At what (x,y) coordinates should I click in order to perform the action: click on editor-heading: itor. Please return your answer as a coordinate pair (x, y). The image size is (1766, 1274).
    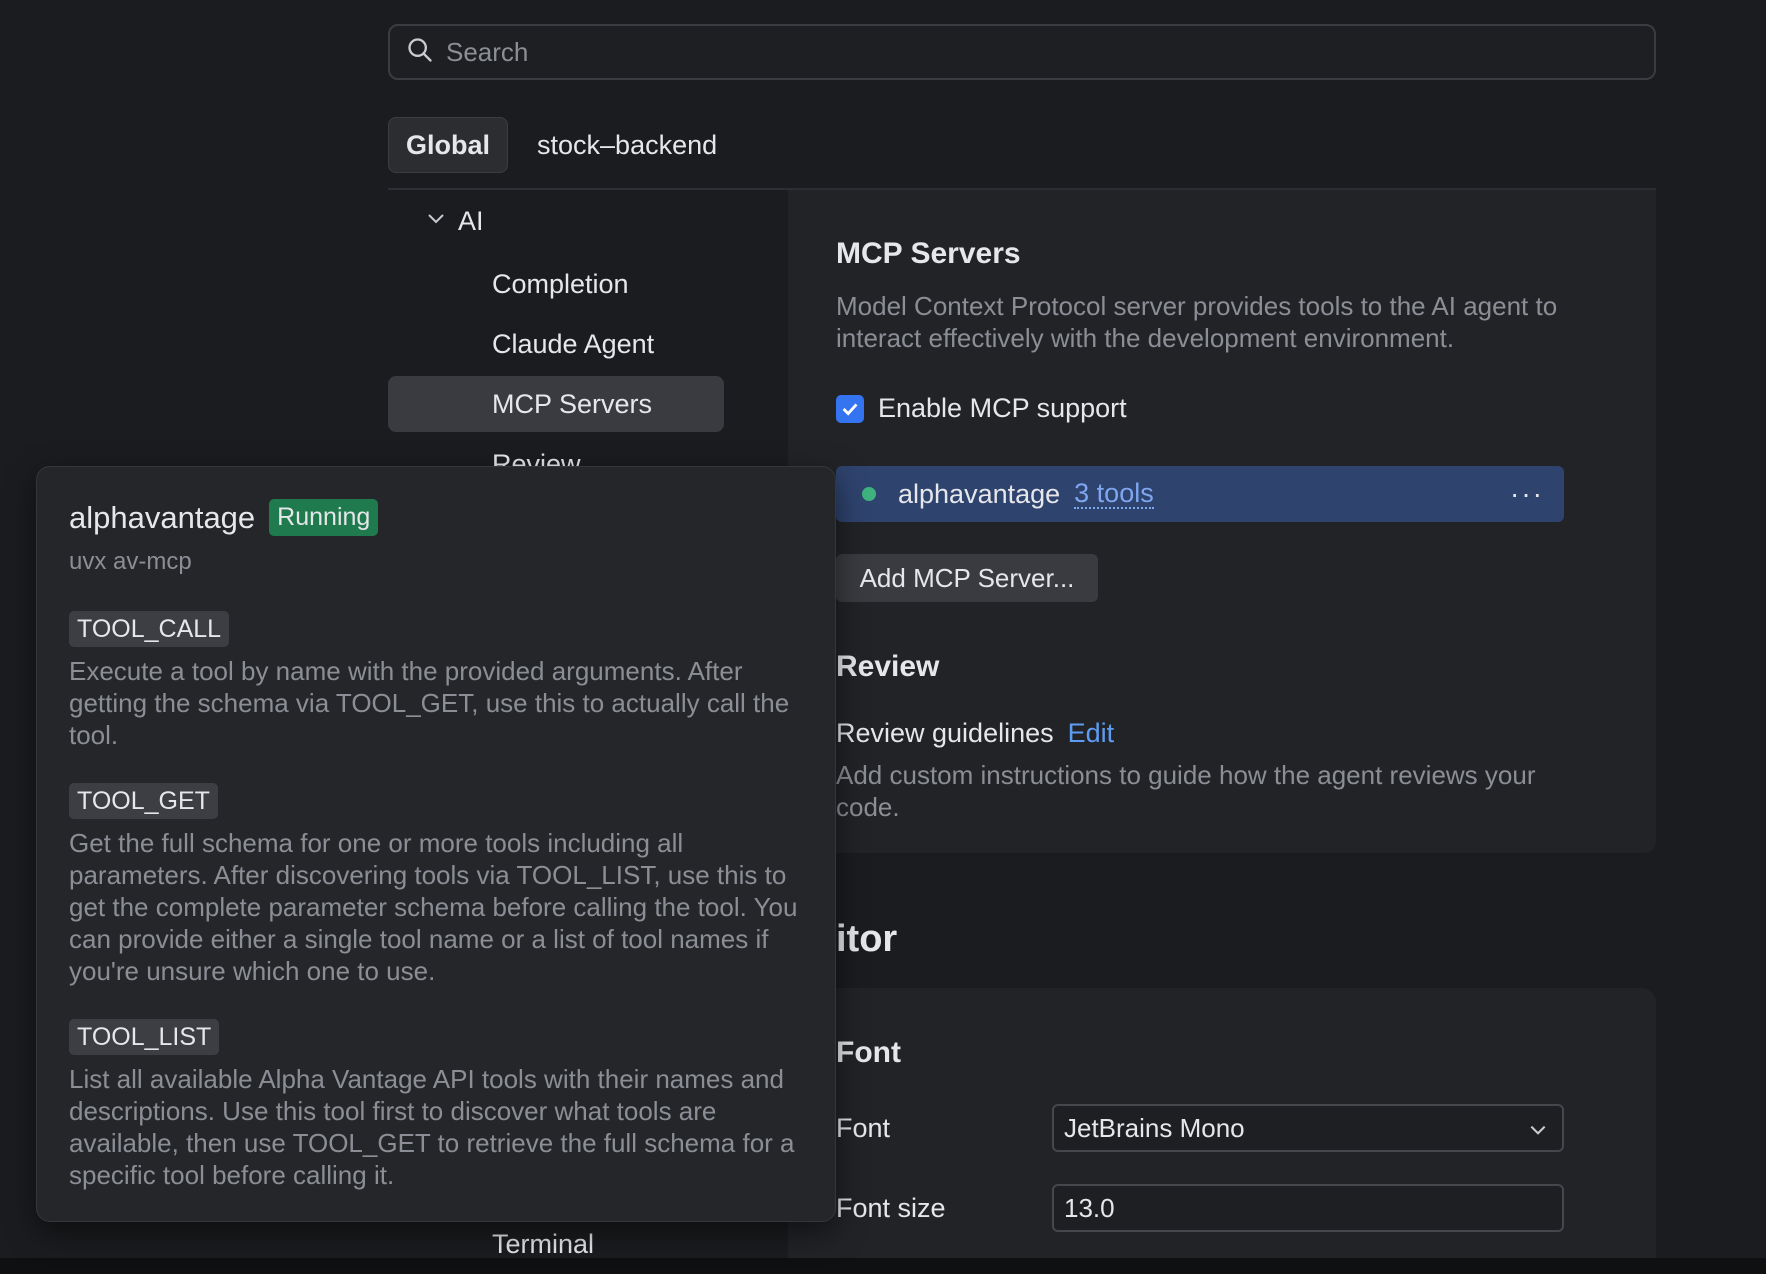
    Looking at the image, I should click on (867, 939).